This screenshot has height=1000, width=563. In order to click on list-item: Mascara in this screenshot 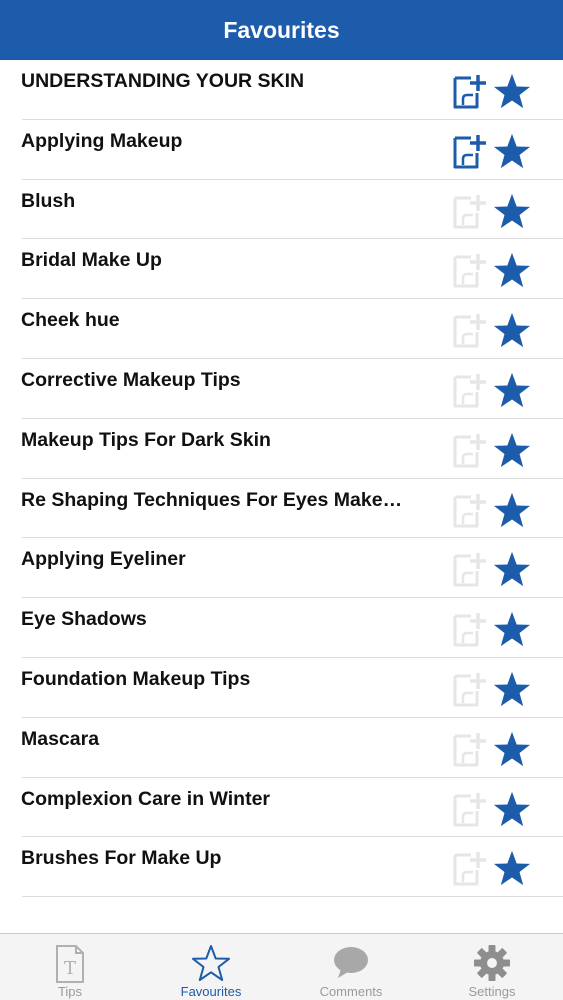, I will do `click(281, 748)`.